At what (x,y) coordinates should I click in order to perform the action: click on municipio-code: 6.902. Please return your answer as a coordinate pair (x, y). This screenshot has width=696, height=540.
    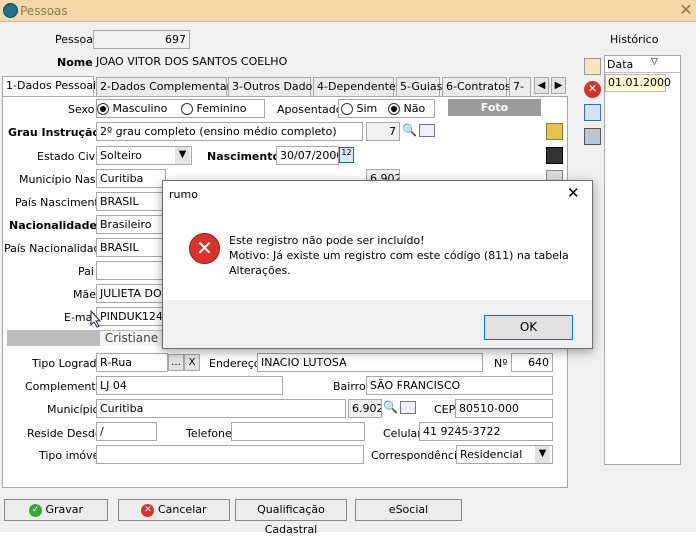
    Looking at the image, I should click on (365, 408).